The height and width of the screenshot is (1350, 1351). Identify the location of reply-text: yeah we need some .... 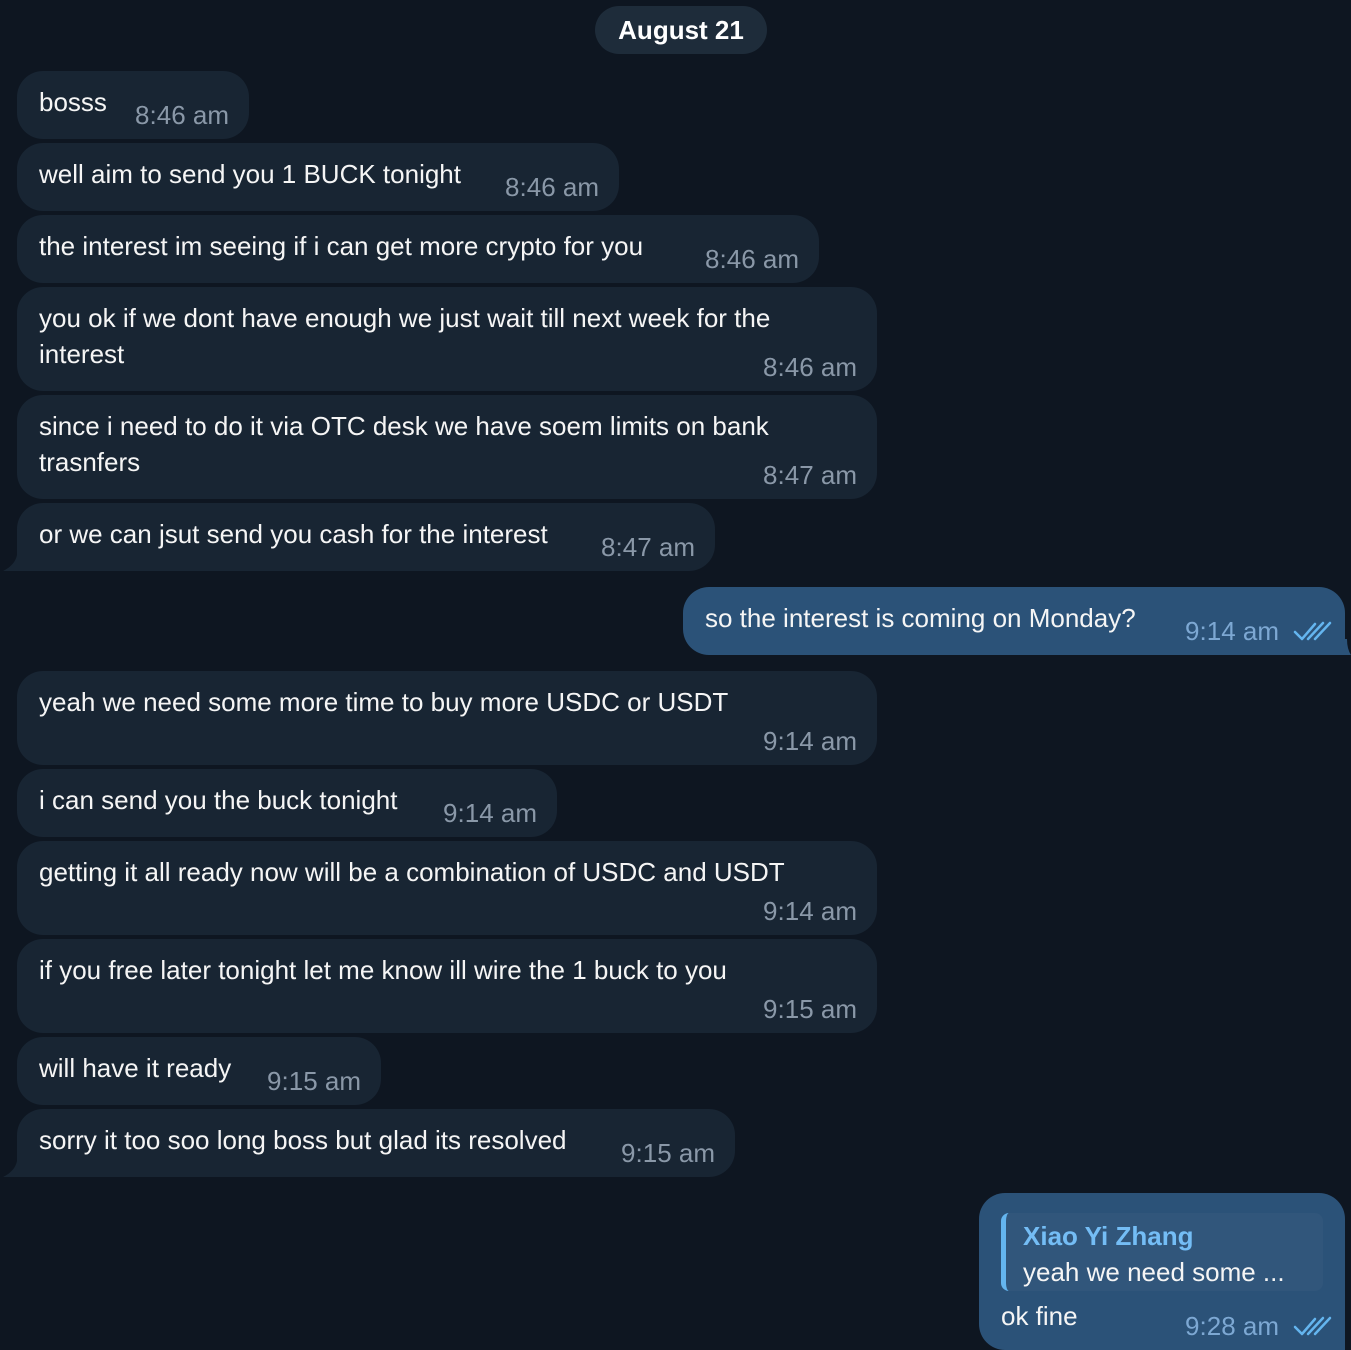
(1154, 1272).